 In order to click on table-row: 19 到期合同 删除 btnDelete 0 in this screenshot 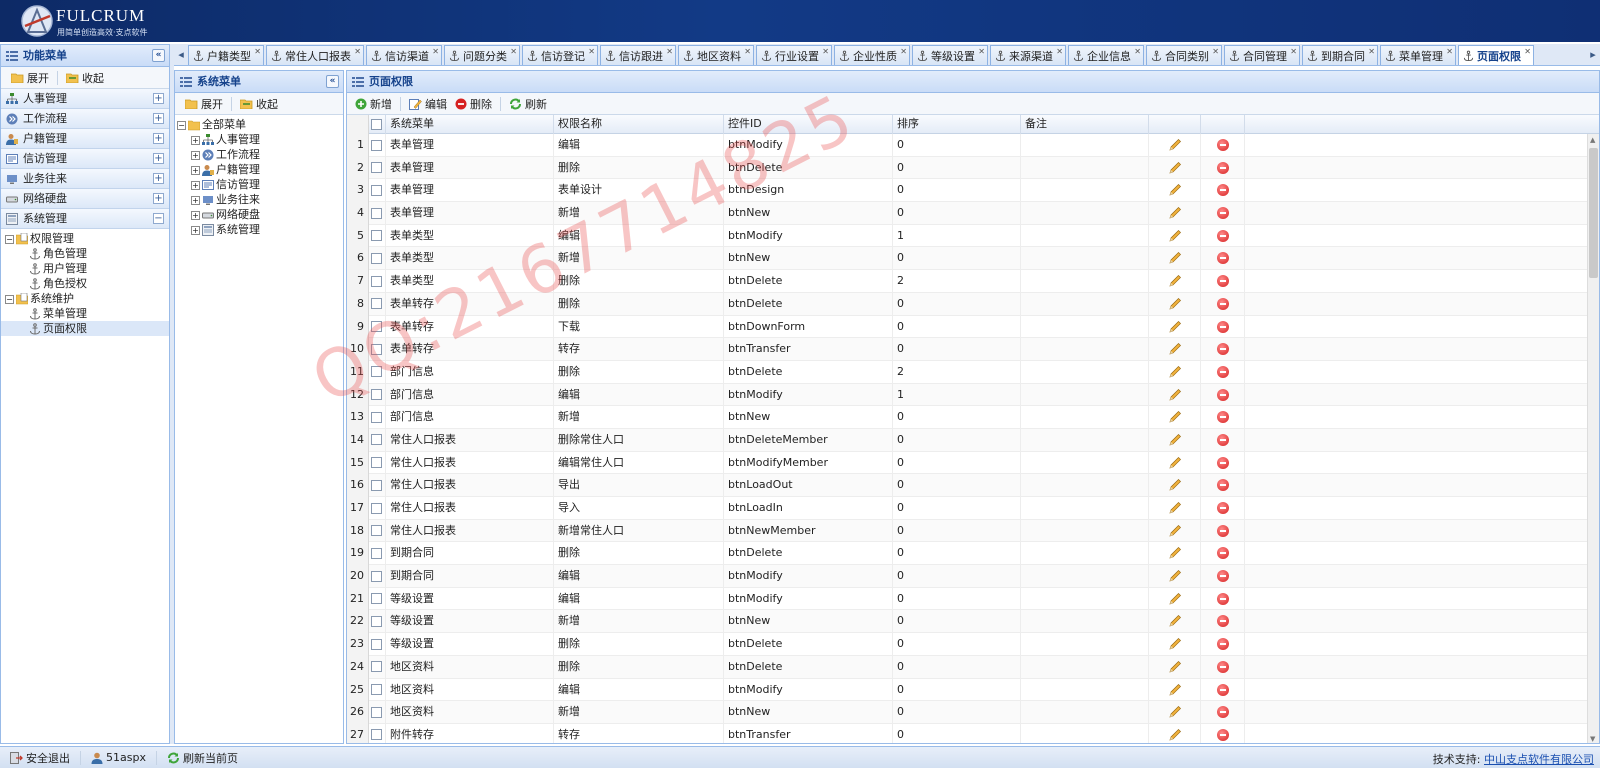, I will do `click(967, 554)`.